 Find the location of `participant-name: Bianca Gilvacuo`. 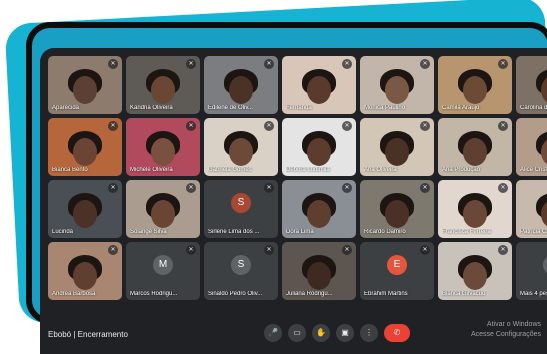

participant-name: Bianca Gilvacuo is located at coordinates (464, 294).